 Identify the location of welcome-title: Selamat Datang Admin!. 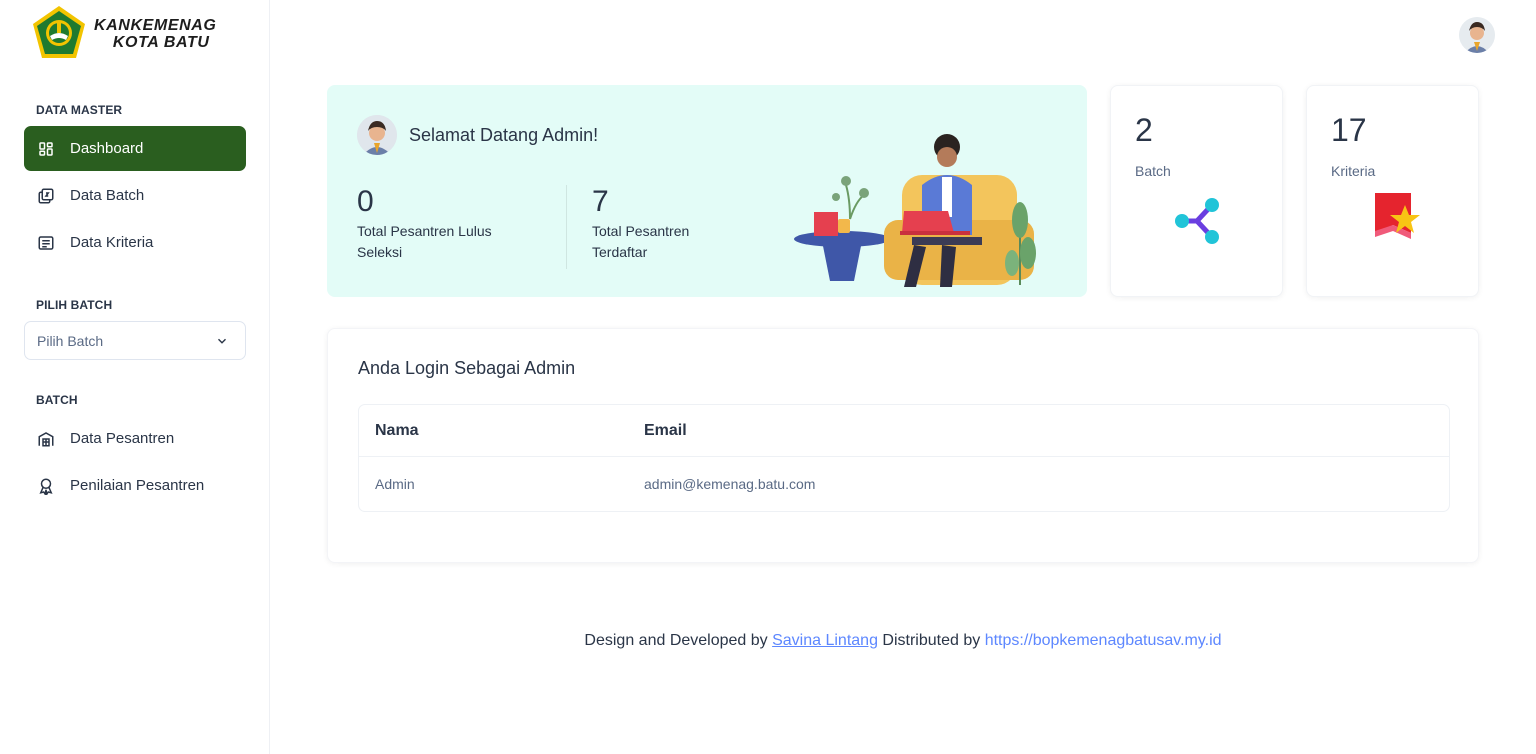
(504, 134).